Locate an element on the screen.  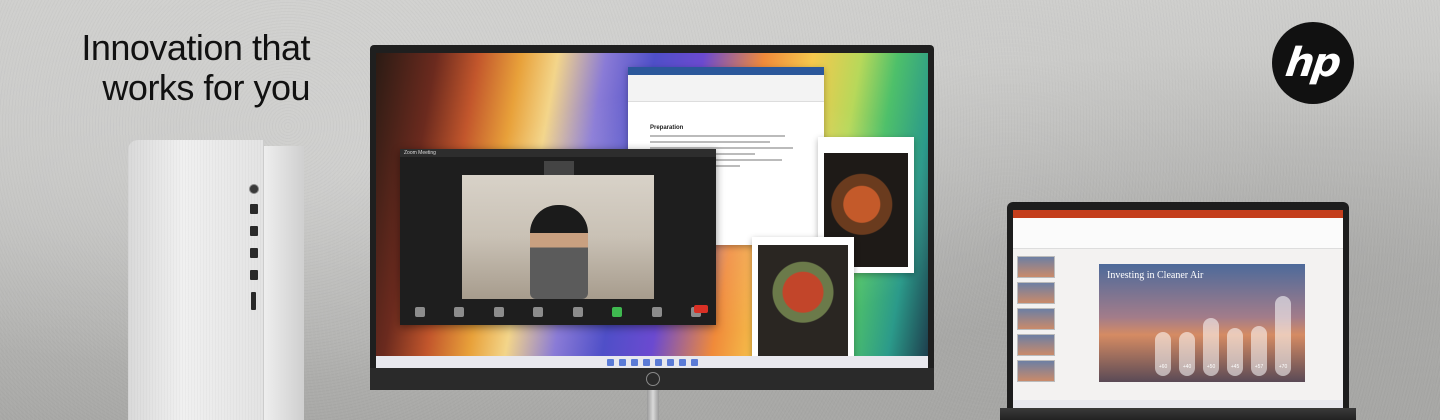
slide-bar-label: +70 is located at coordinates (1283, 367).